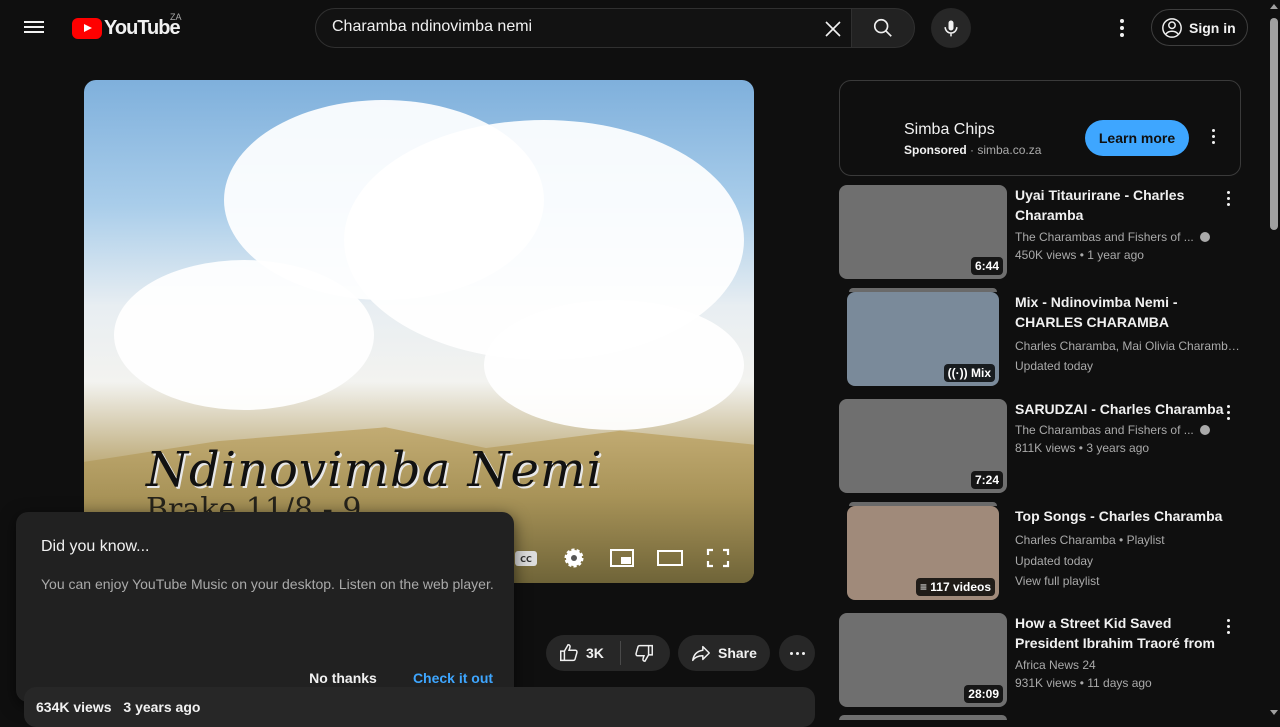  I want to click on sponsored-label: Sponsored, so click(935, 150).